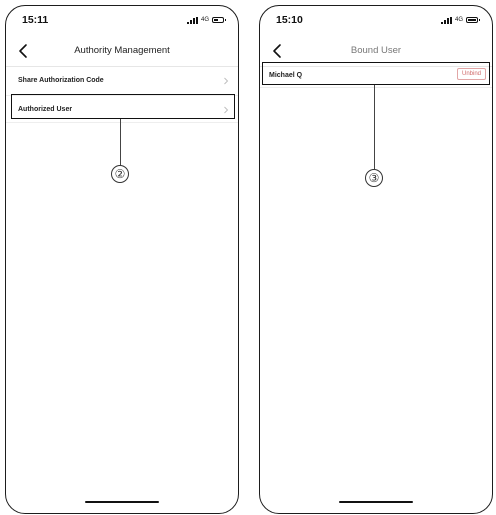 The width and height of the screenshot is (496, 515). I want to click on share-authorization-code-row: Share Authorization Code, so click(122, 81).